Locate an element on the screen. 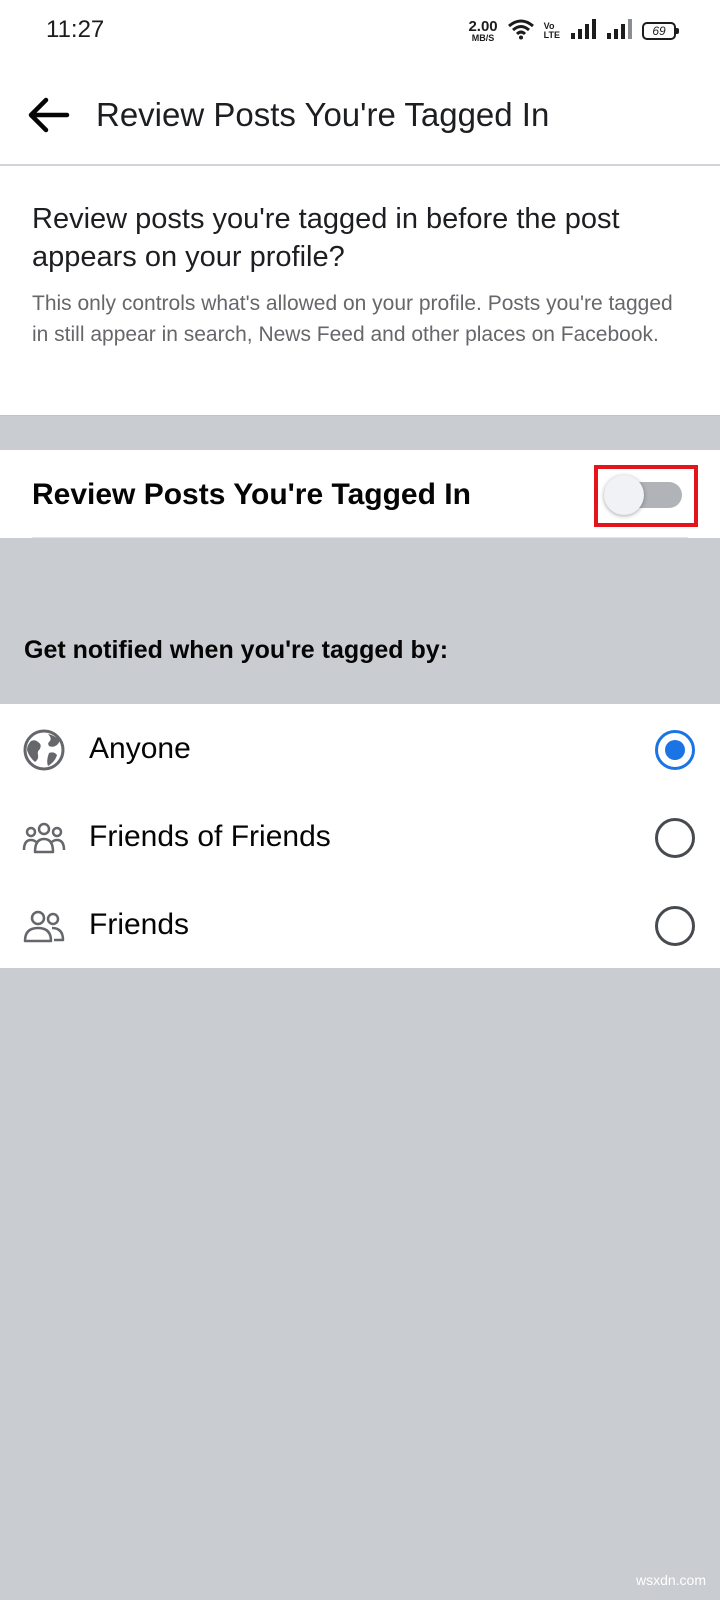 This screenshot has width=720, height=1600. app-header: Review Posts You're Tagged In is located at coordinates (360, 115).